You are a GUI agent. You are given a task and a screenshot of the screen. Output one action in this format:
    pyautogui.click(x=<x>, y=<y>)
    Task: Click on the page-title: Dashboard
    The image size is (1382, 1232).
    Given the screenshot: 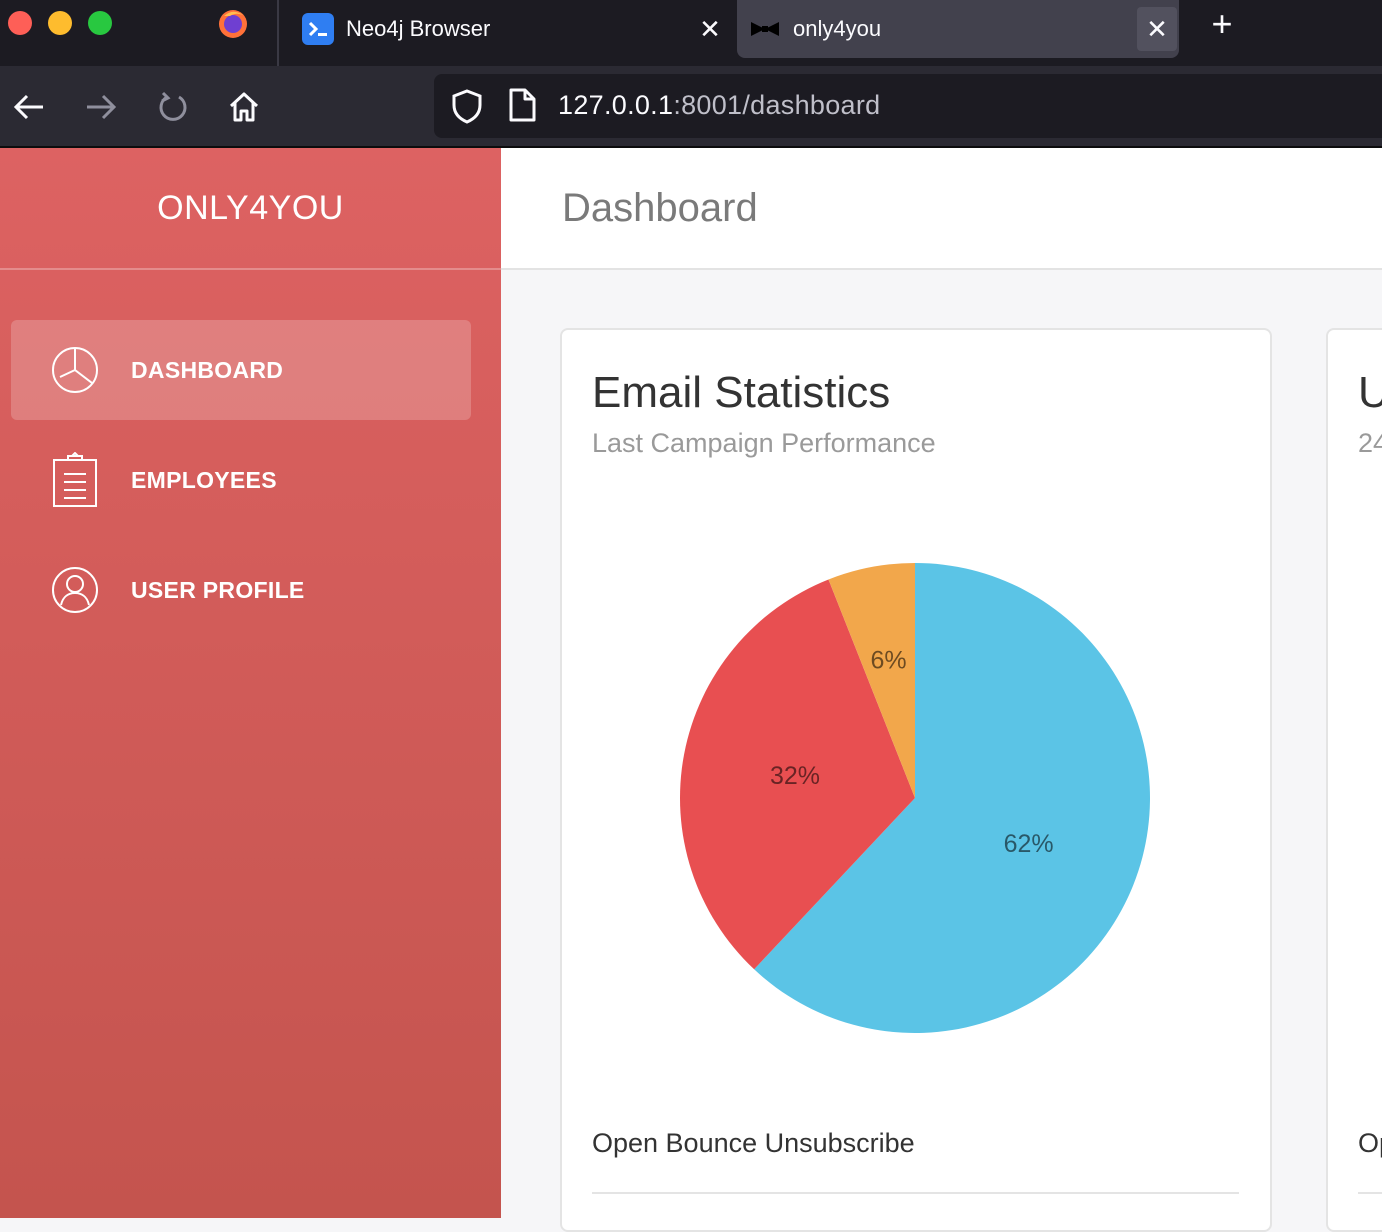 What is the action you would take?
    pyautogui.click(x=660, y=208)
    